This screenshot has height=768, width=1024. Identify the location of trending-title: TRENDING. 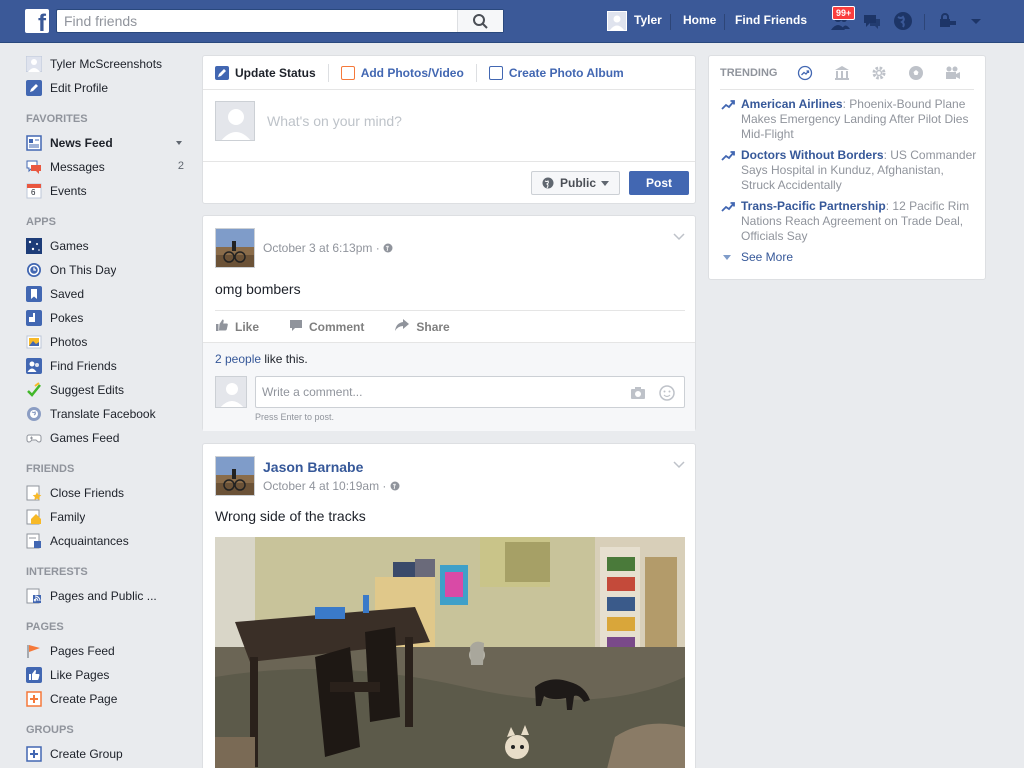
(749, 72).